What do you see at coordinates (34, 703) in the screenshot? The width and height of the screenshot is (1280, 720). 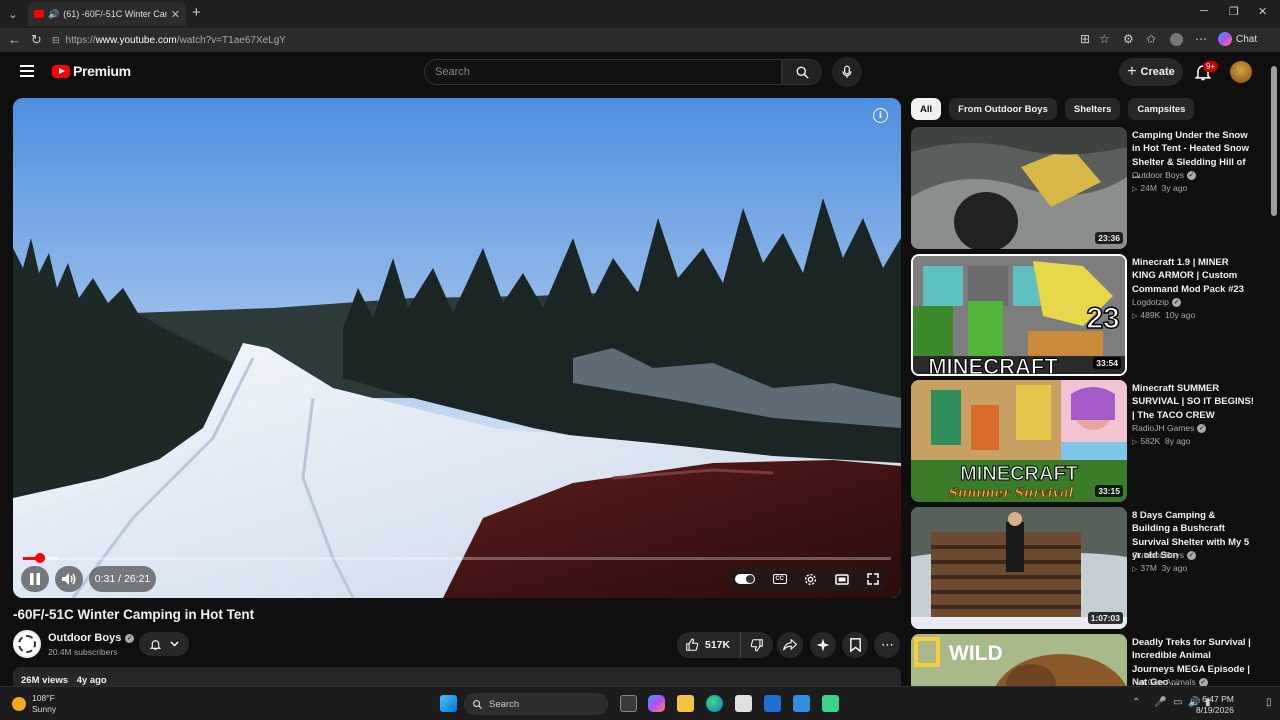 I see `weather-widget: 108°F Sunny` at bounding box center [34, 703].